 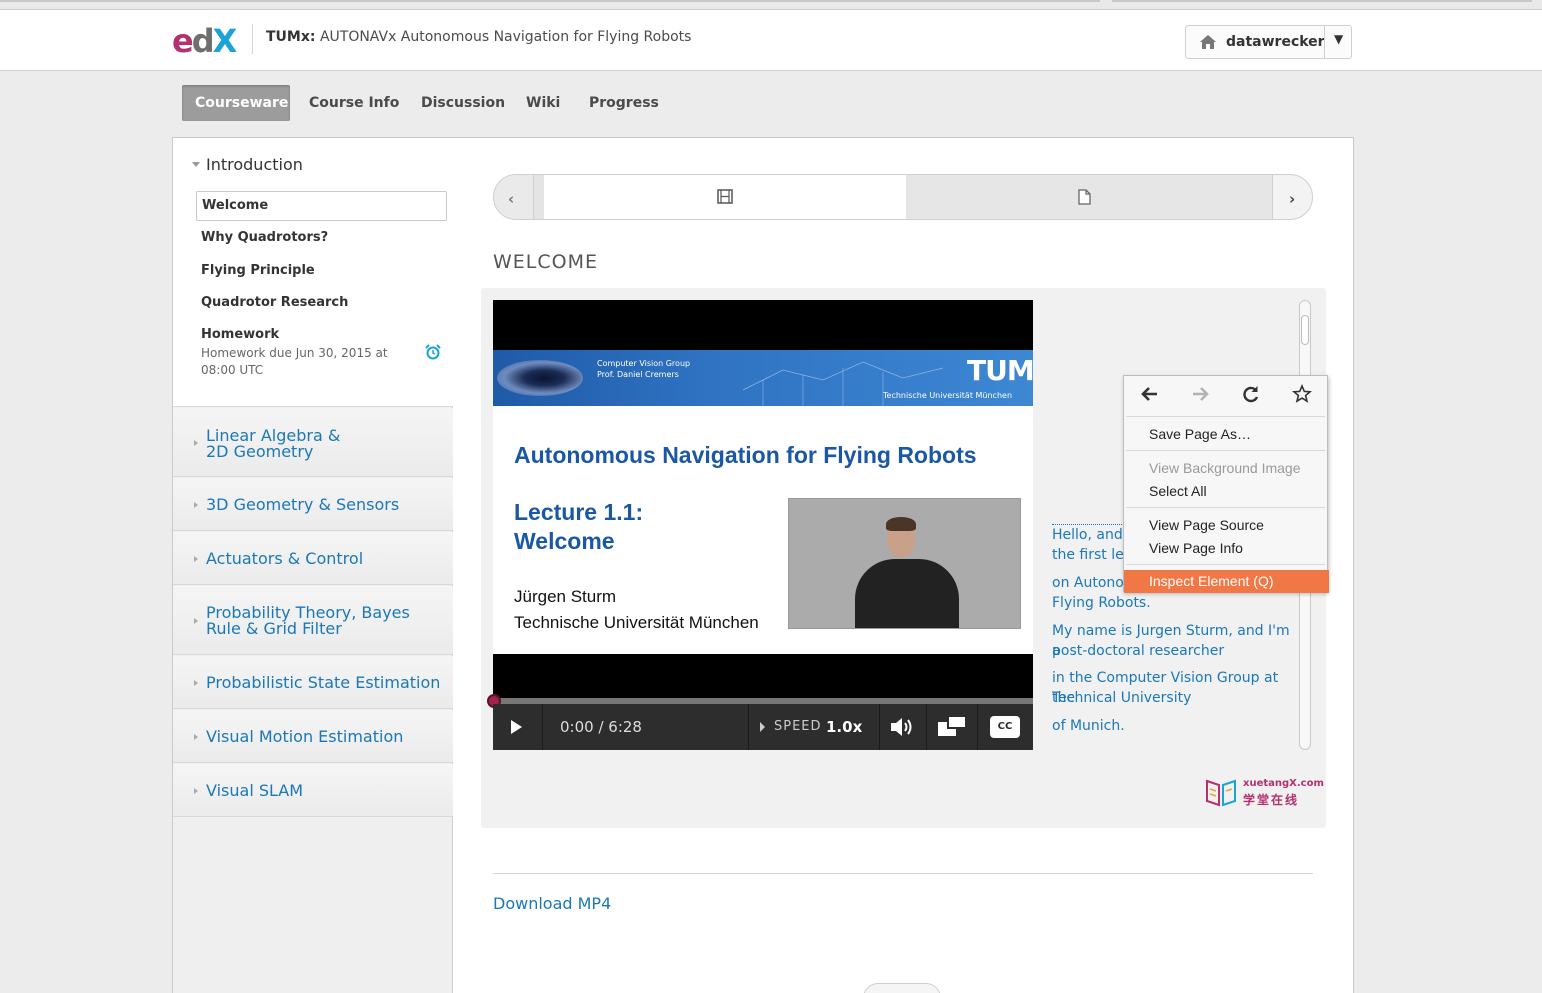 I want to click on chevron-down-icon: ▼, so click(x=1338, y=39).